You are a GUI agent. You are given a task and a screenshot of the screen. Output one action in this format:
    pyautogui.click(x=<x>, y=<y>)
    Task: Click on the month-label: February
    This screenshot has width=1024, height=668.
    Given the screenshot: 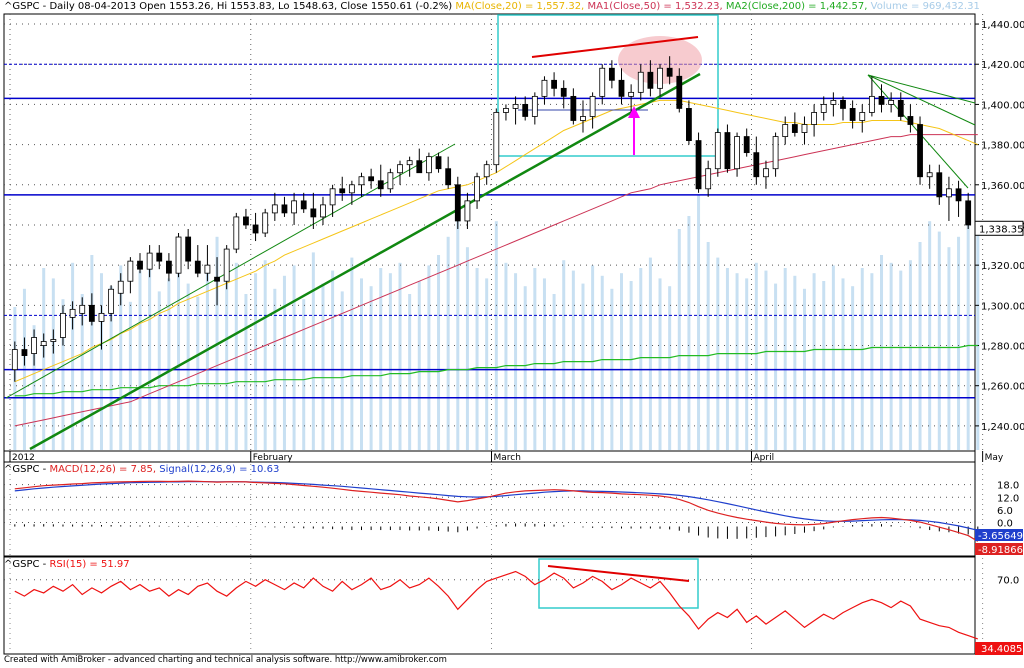 What is the action you would take?
    pyautogui.click(x=273, y=458)
    